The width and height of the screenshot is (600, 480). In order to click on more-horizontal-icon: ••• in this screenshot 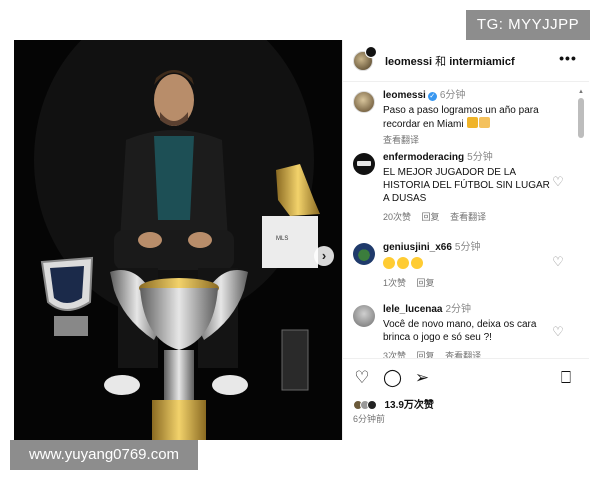, I will do `click(568, 60)`.